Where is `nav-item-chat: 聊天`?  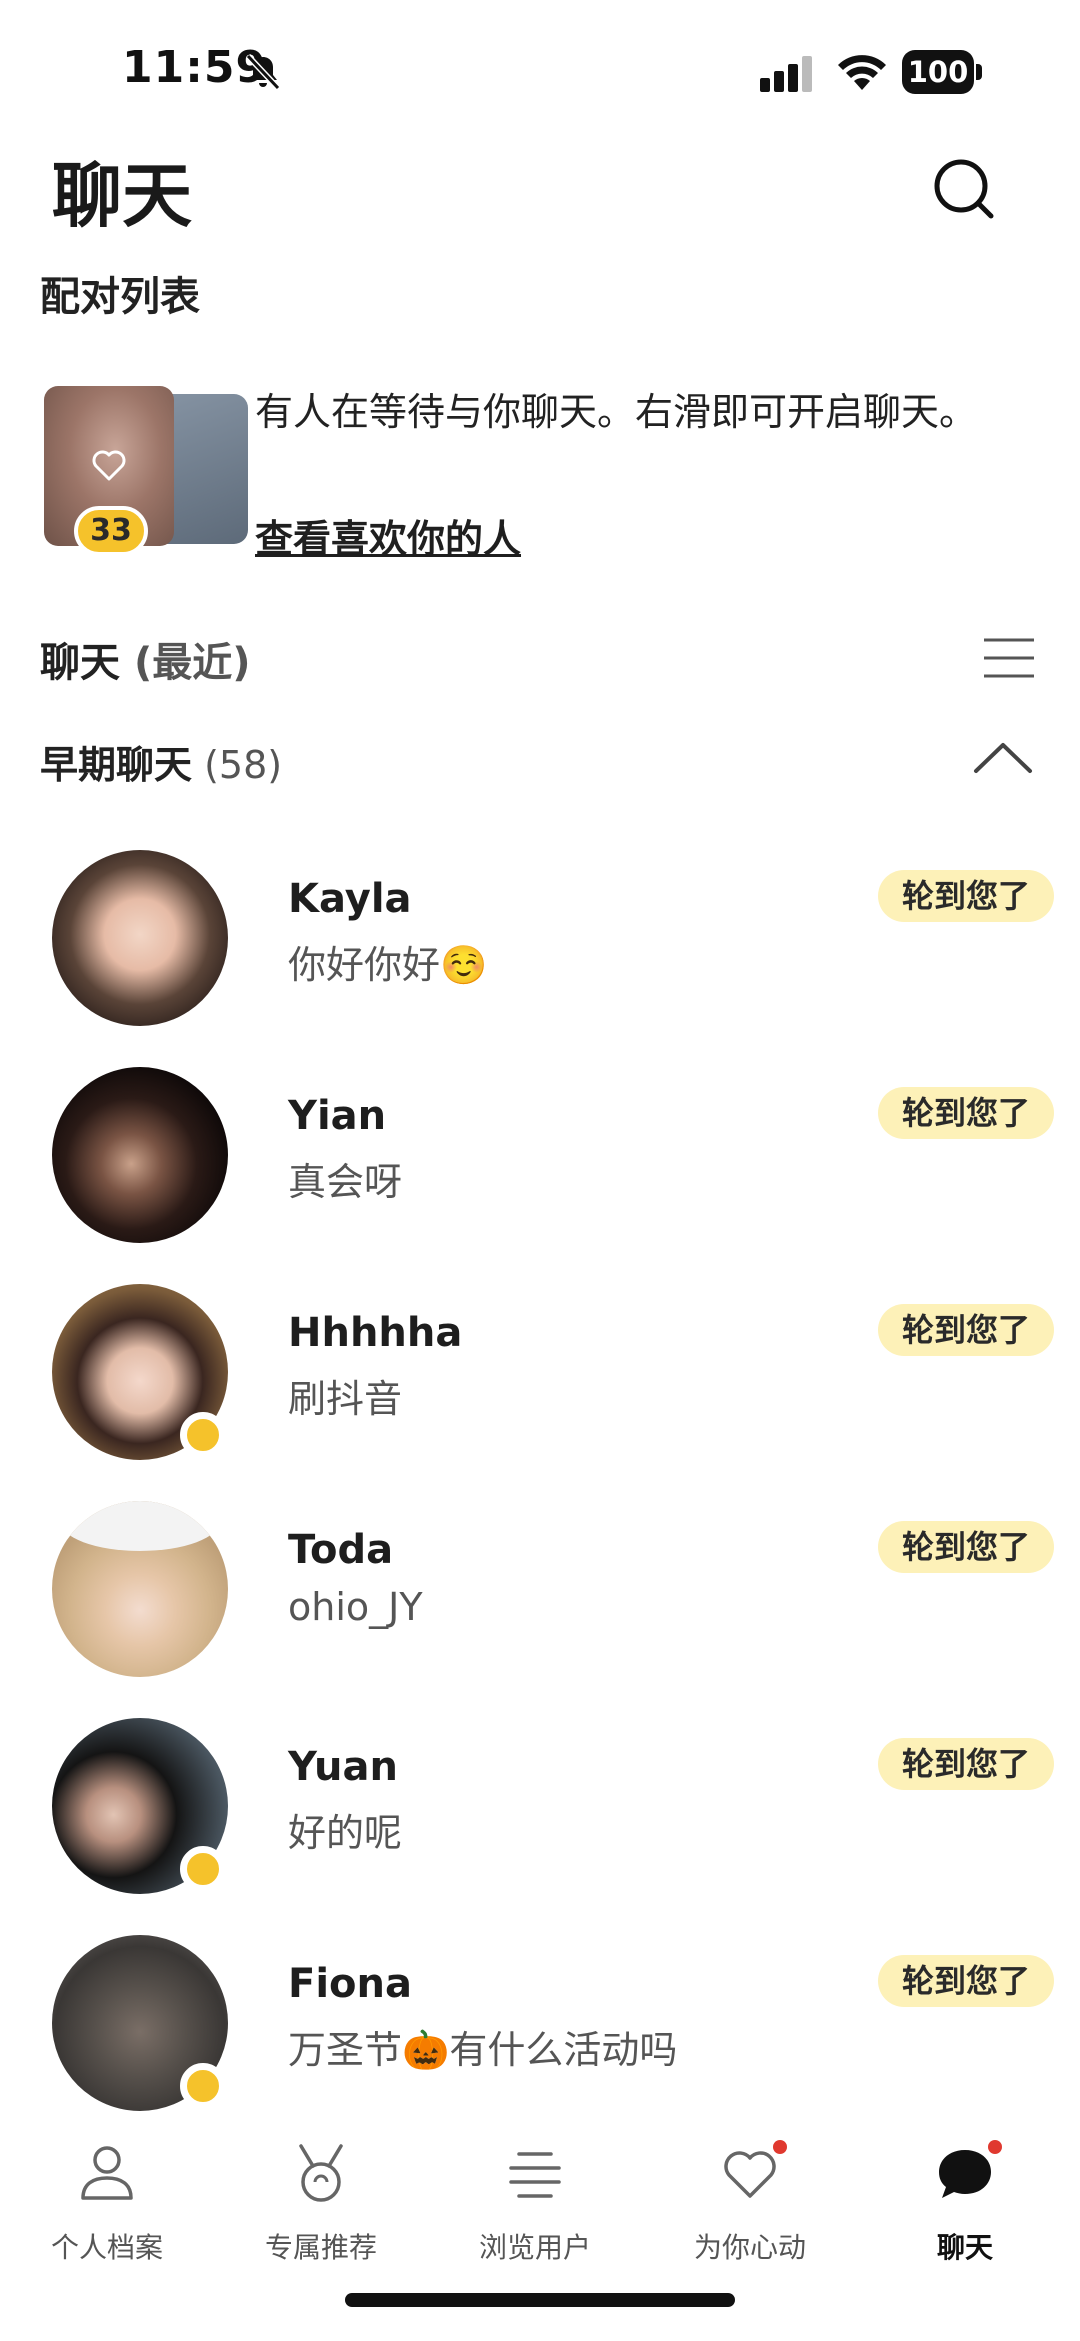
nav-item-chat: 聊天 is located at coordinates (965, 2198).